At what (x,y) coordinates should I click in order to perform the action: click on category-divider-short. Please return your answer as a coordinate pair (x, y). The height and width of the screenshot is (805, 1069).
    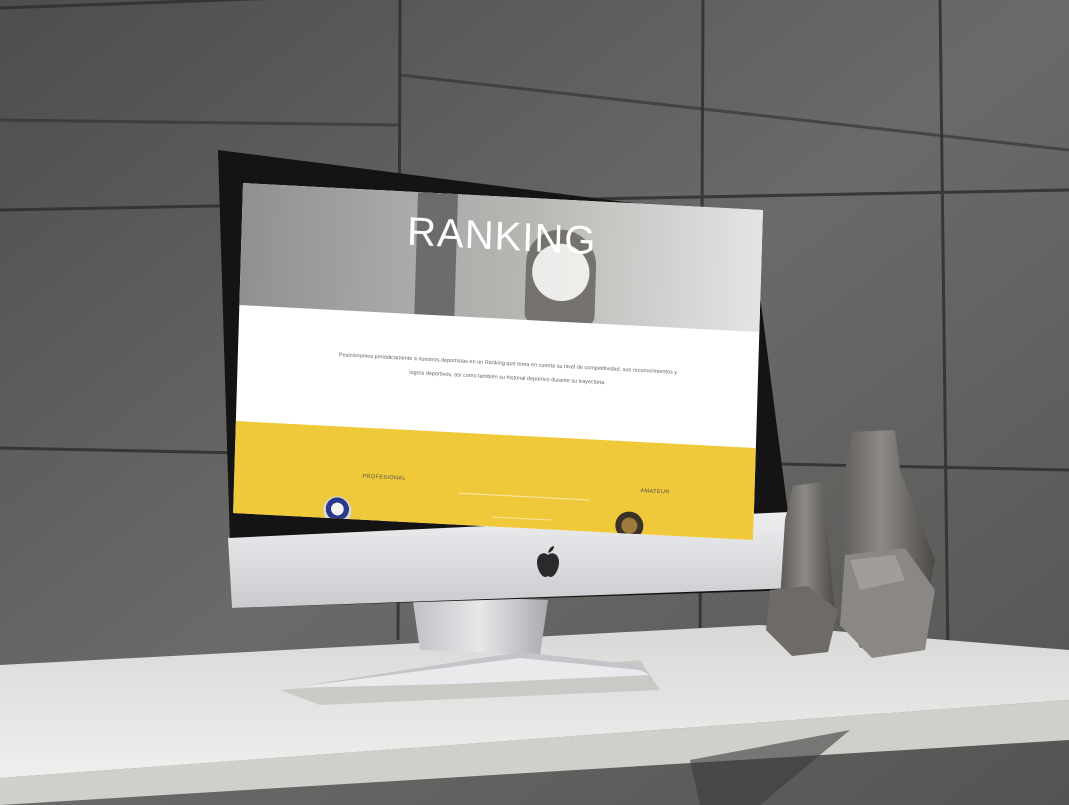
    Looking at the image, I should click on (521, 518).